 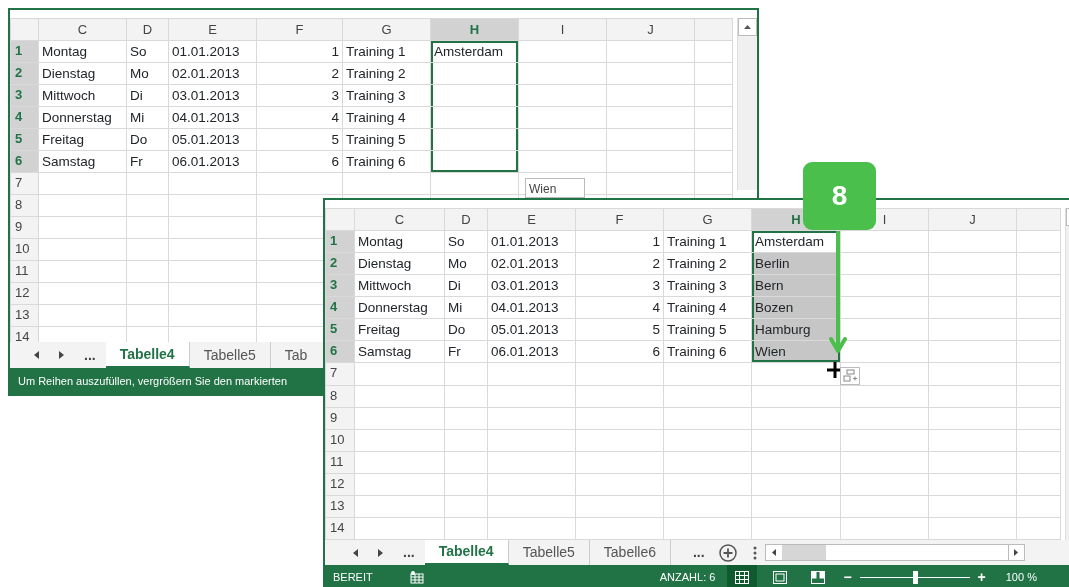 What do you see at coordinates (386, 95) in the screenshot?
I see `table-cell: Training 3` at bounding box center [386, 95].